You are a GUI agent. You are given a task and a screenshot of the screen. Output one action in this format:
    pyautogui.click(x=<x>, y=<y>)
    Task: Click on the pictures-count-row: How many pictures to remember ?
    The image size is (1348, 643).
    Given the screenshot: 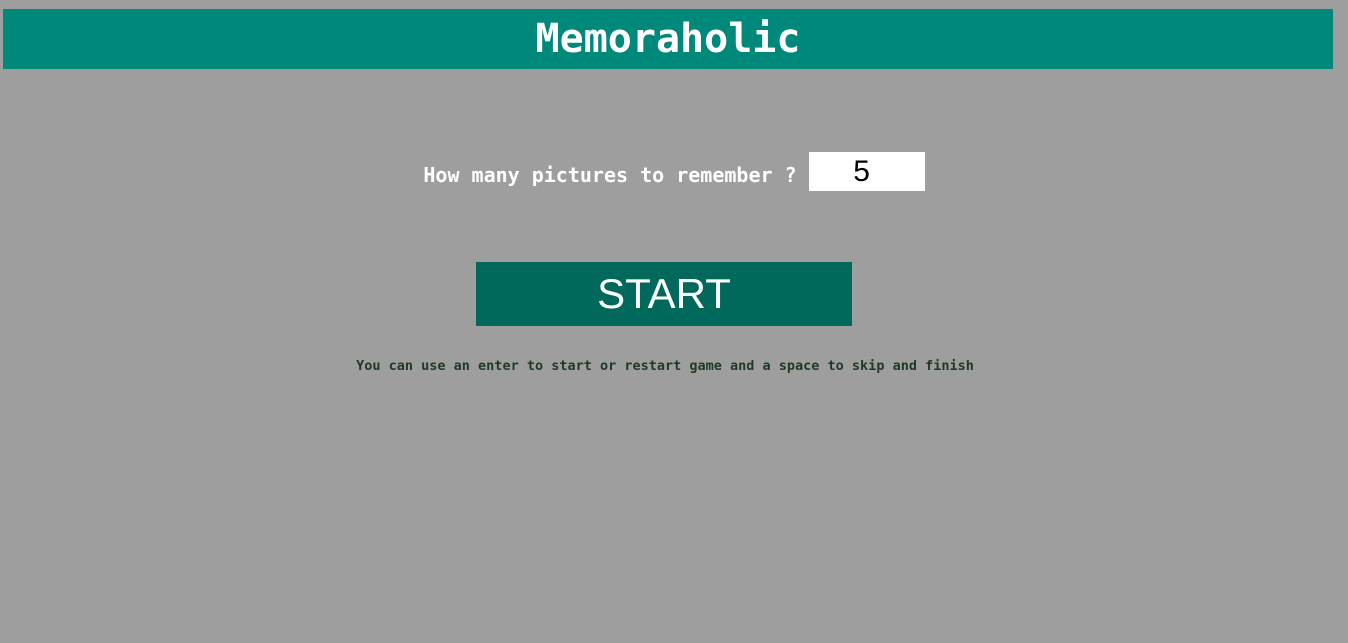 What is the action you would take?
    pyautogui.click(x=674, y=171)
    